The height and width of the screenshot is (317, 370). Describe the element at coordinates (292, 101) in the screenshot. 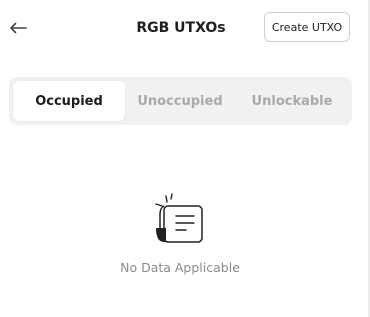

I see `tab-unlockable: Unlockable` at that location.